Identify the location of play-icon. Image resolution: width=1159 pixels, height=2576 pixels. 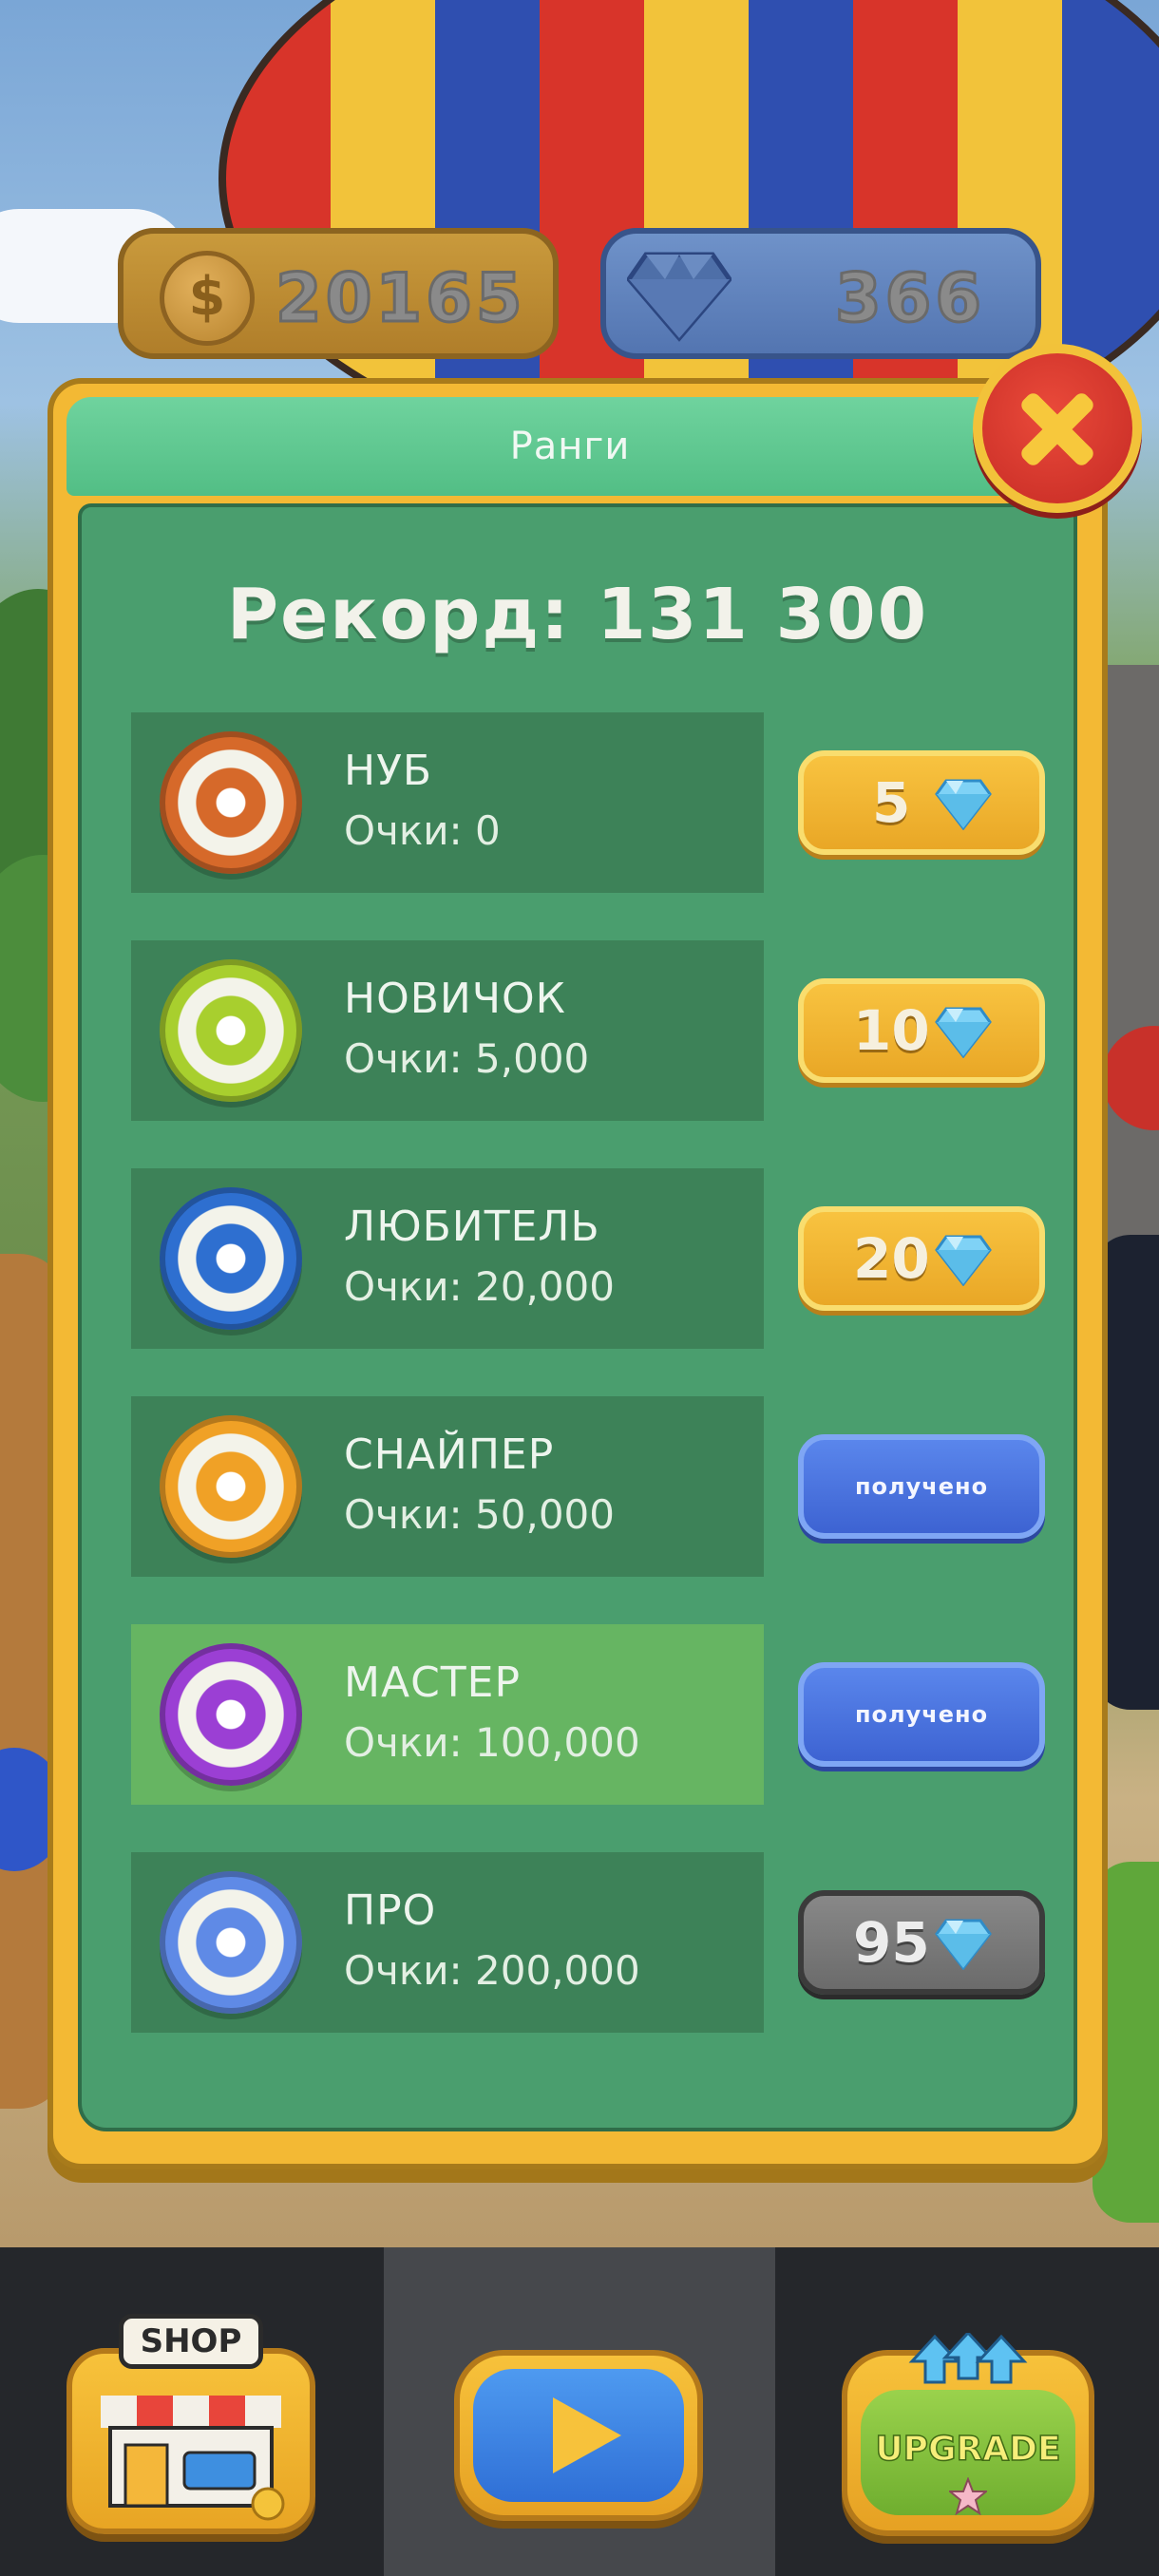
(587, 2435).